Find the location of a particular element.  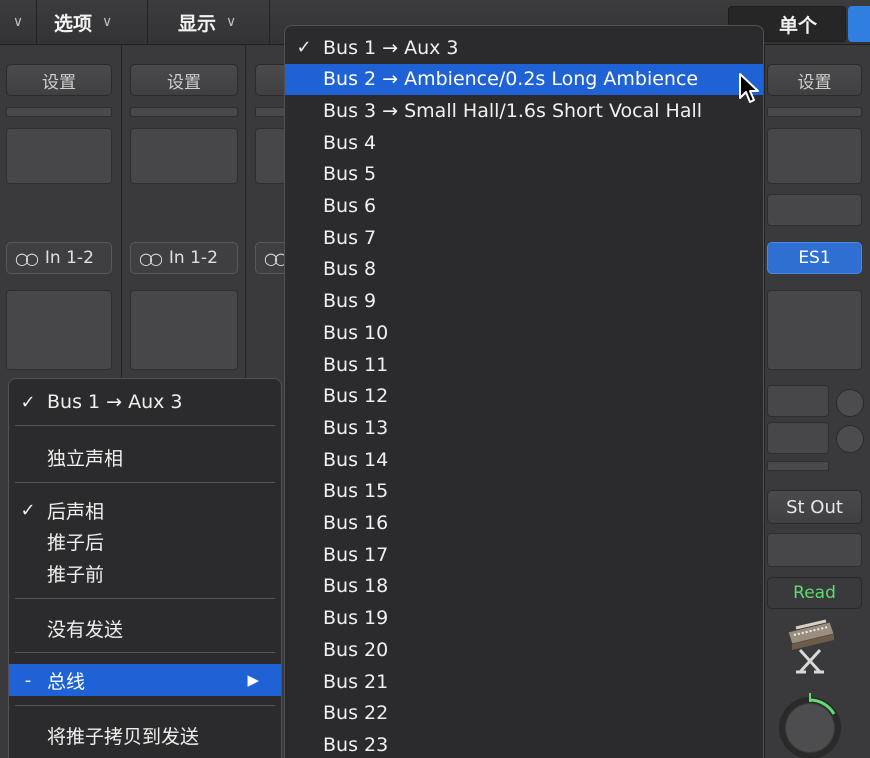

menu-item-post-pan: ✓ 后声相 is located at coordinates (145, 510).